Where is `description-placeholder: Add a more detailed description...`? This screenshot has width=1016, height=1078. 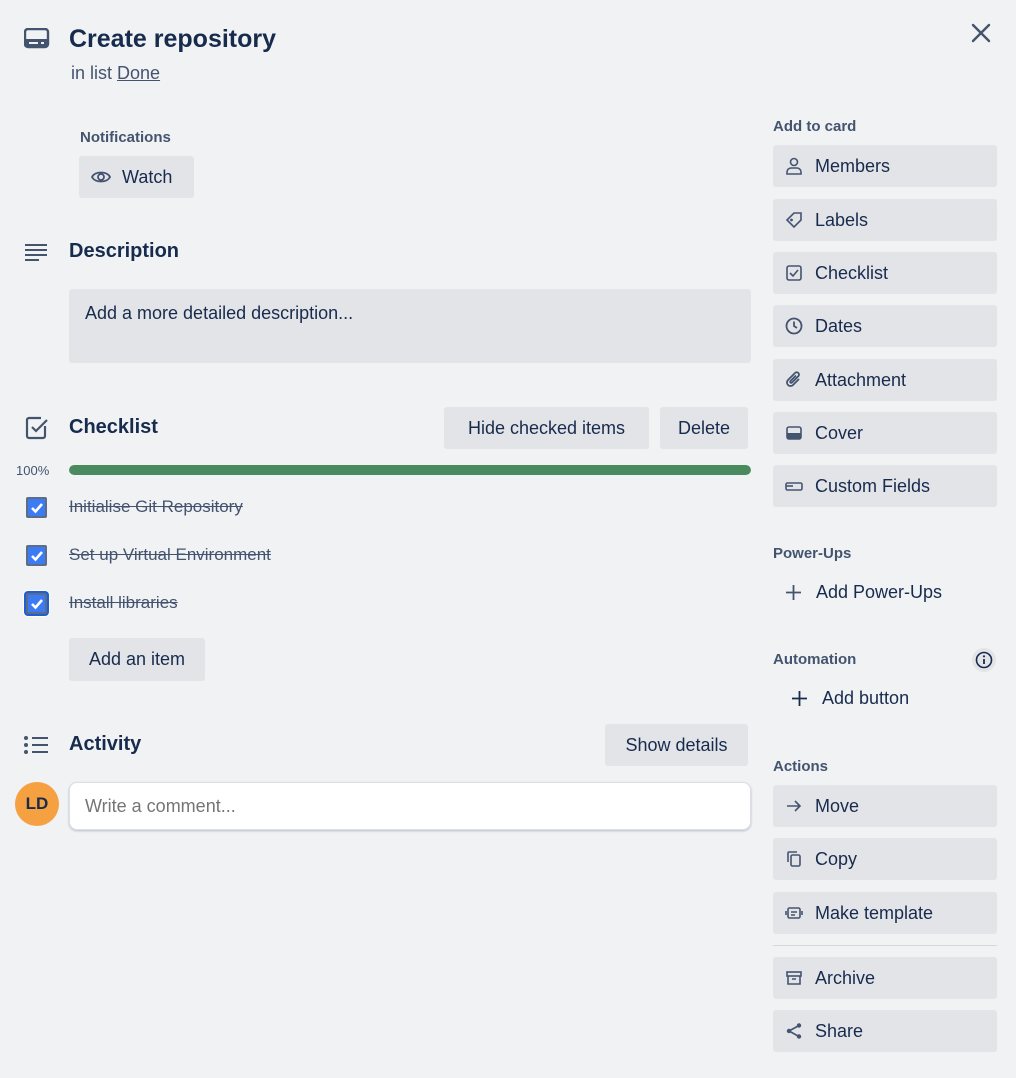
description-placeholder: Add a more detailed description... is located at coordinates (219, 313).